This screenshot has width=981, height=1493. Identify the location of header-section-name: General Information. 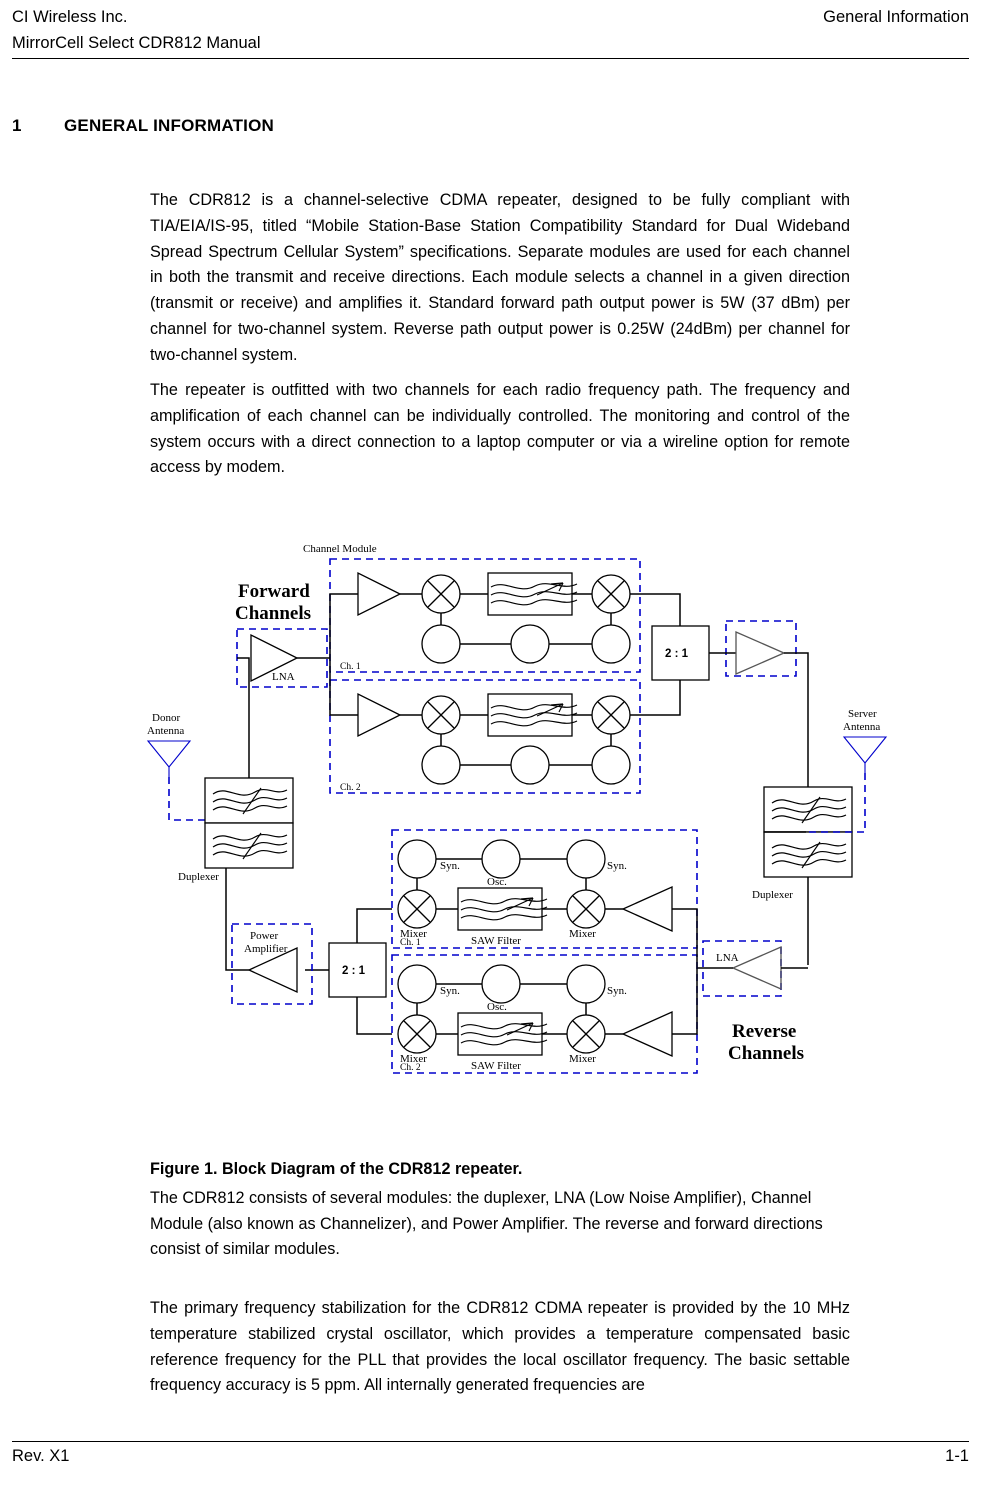
(896, 17).